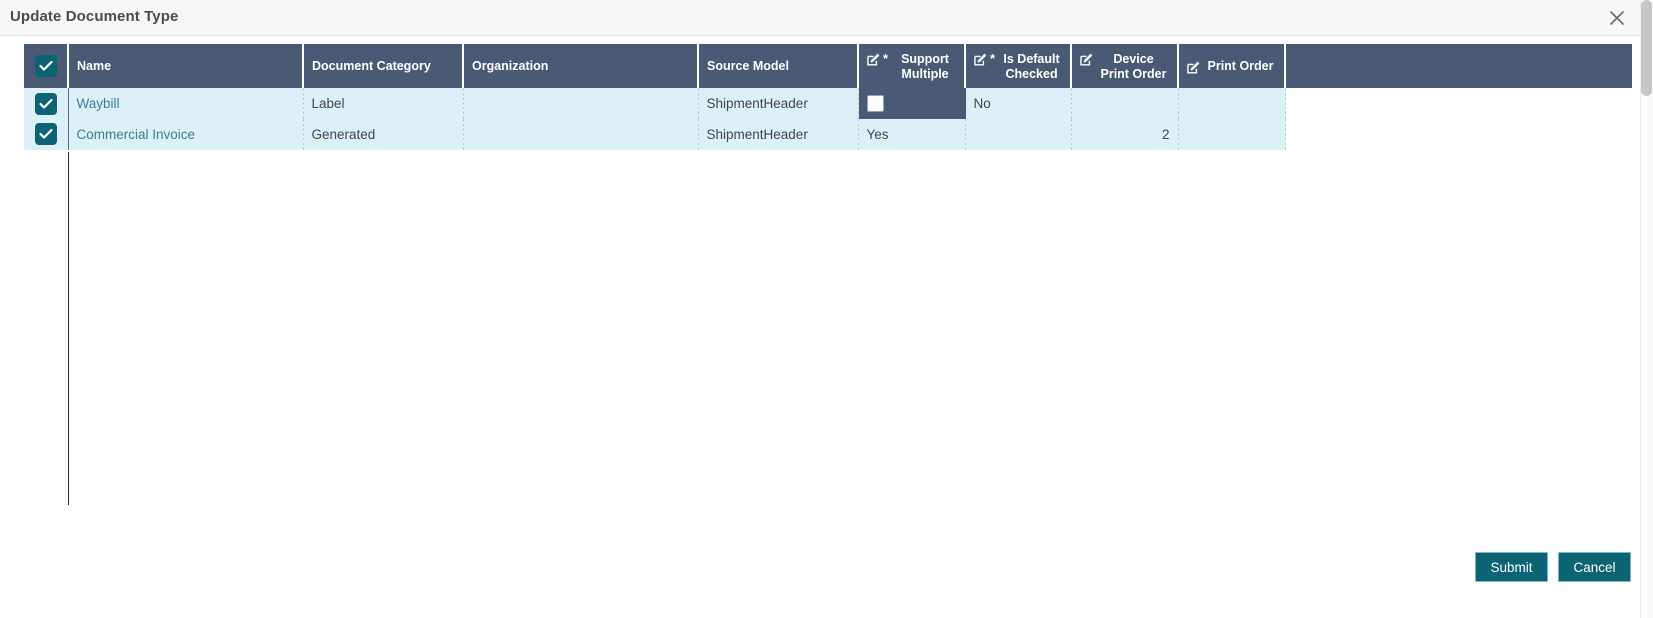 The width and height of the screenshot is (1653, 618). Describe the element at coordinates (1125, 66) in the screenshot. I see `column-header-device-print-order: Device Print Order` at that location.